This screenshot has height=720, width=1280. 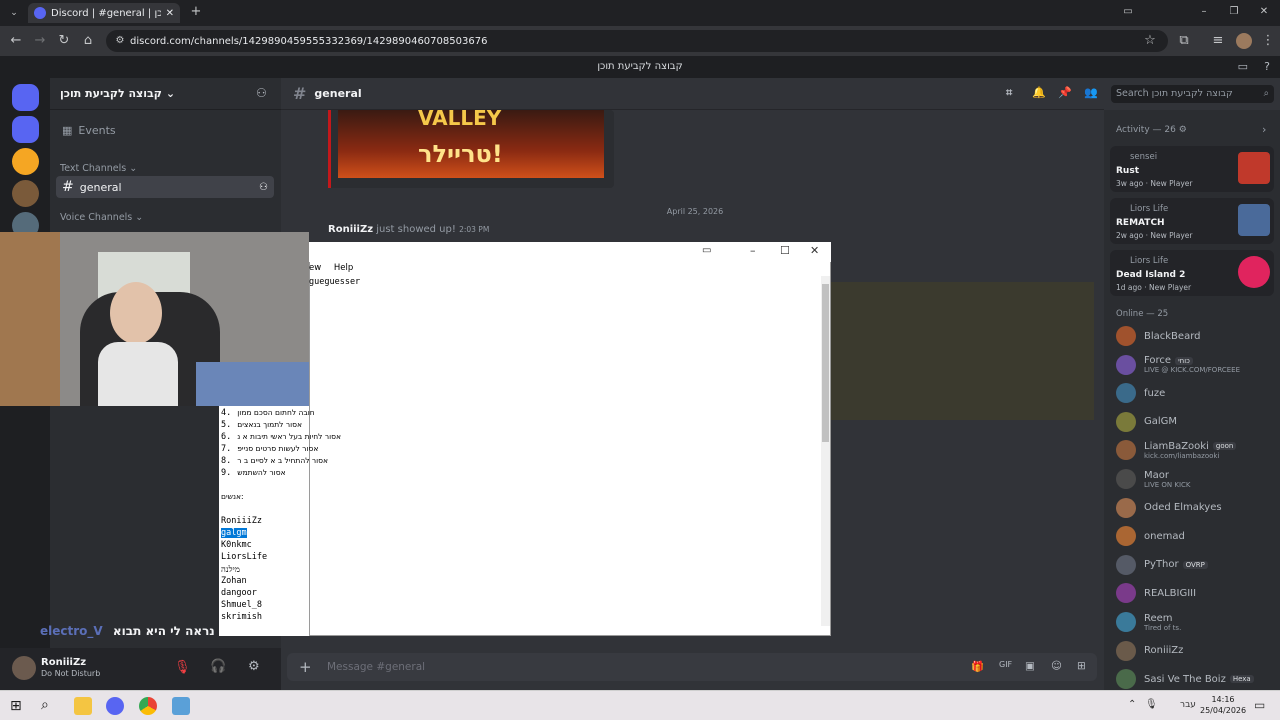 What do you see at coordinates (1005, 664) in the screenshot?
I see `gif-icon: GIF` at bounding box center [1005, 664].